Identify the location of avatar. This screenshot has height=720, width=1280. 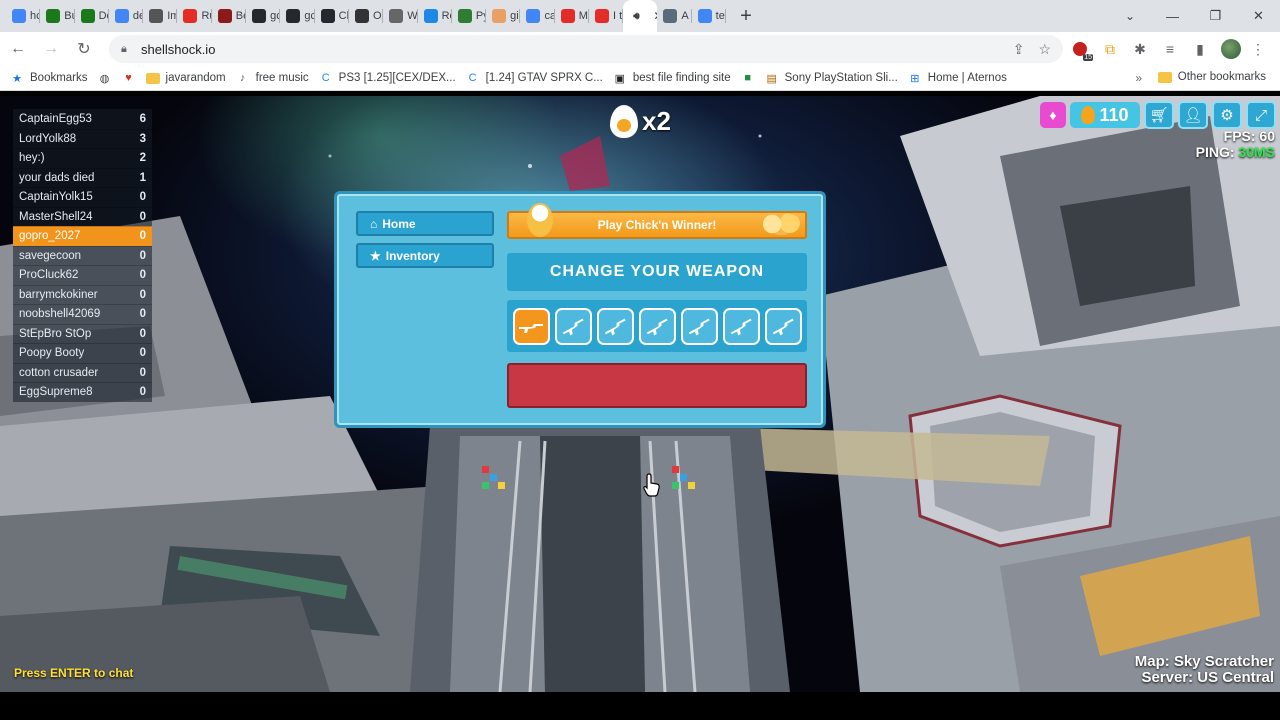
(1231, 49).